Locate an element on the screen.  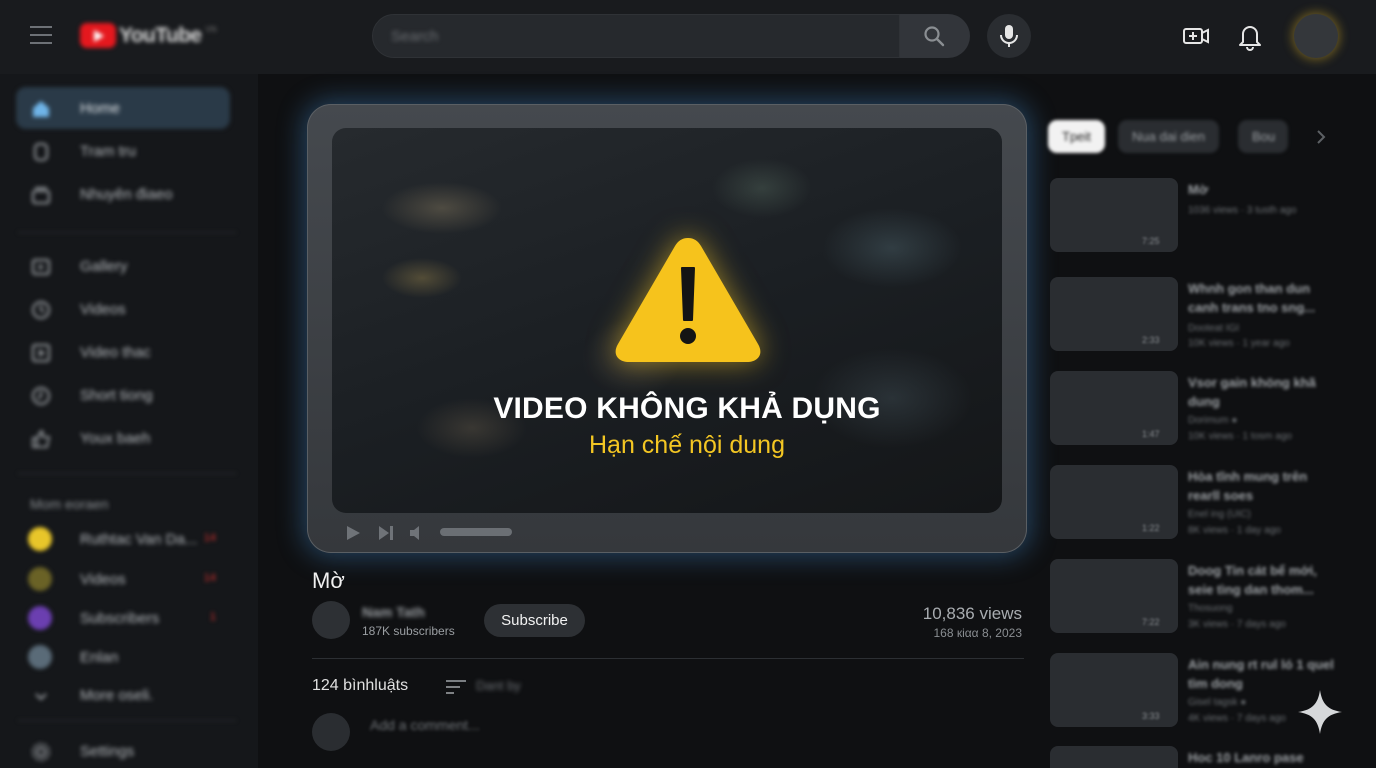
duration: 1:47 is located at coordinates (1151, 434).